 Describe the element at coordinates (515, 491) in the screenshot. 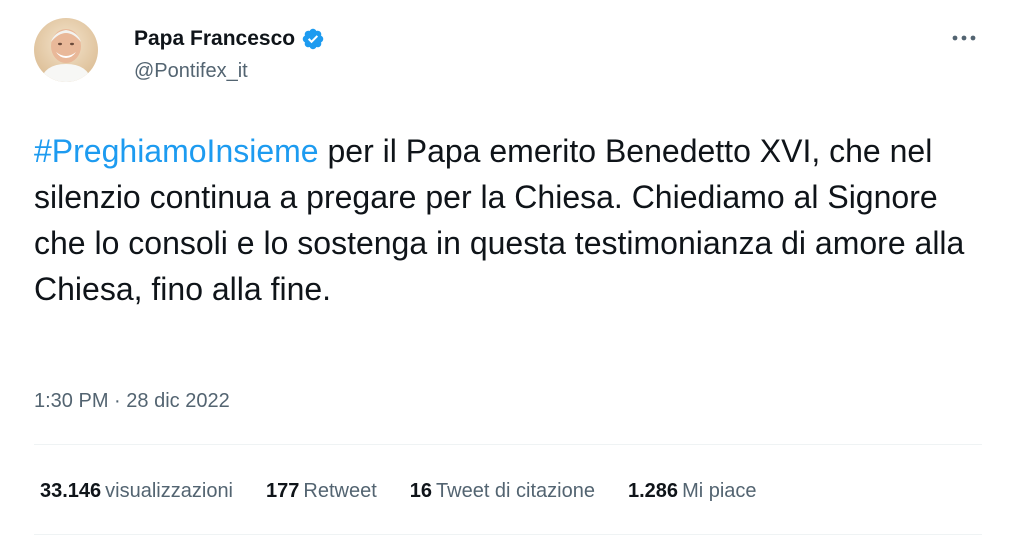

I see `stat-label: Tweet di citazione` at that location.